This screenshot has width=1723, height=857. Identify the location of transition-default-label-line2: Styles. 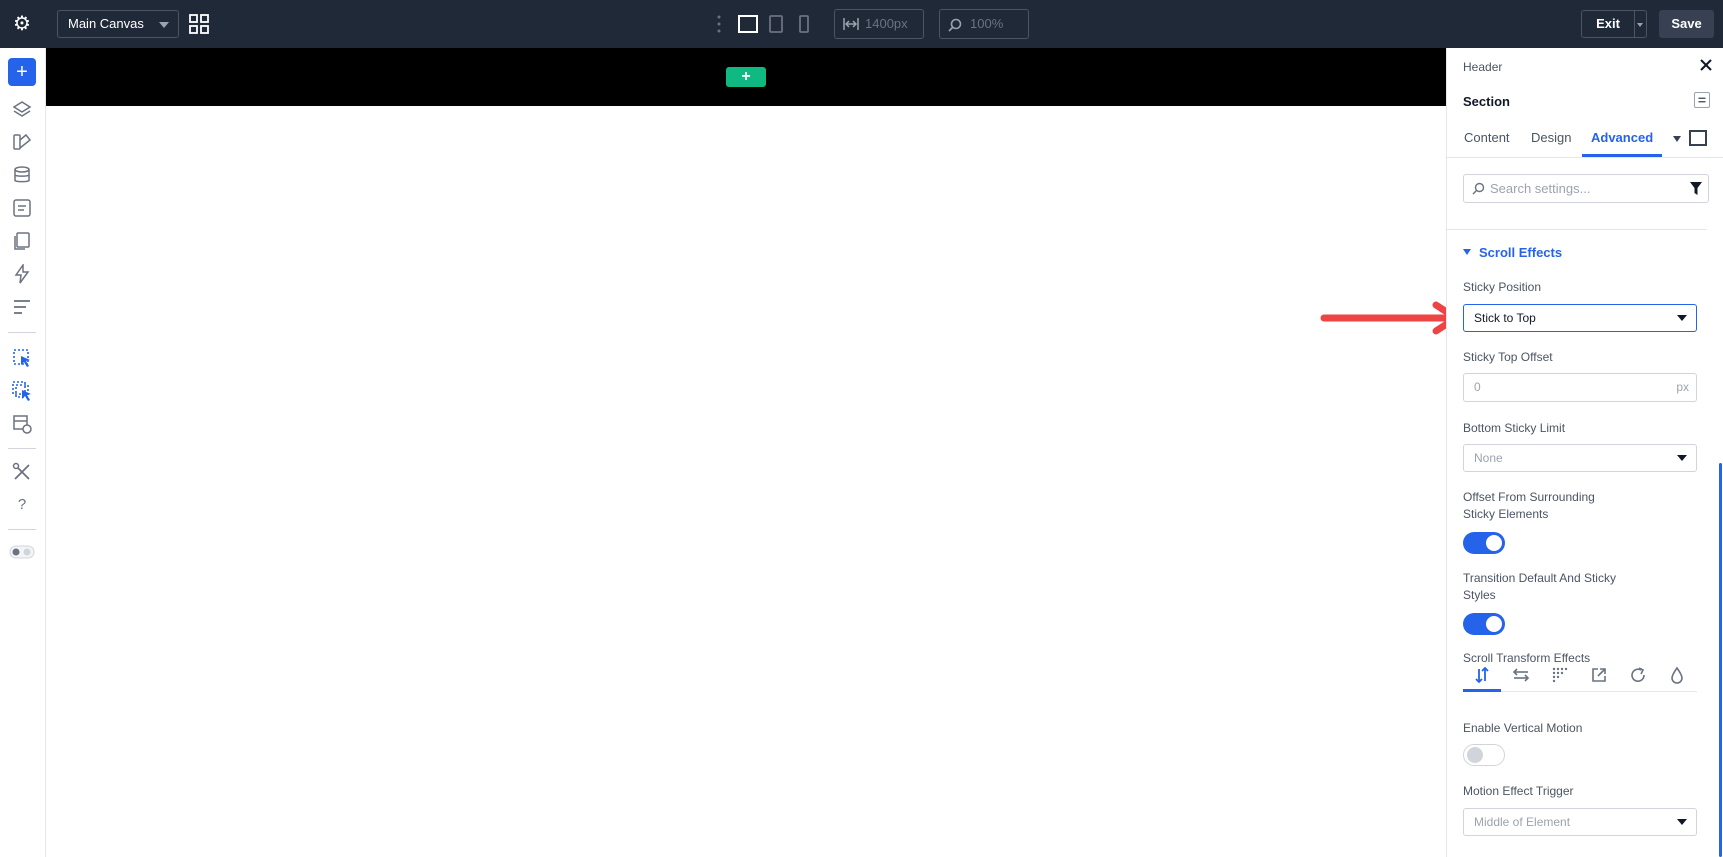
(1479, 595).